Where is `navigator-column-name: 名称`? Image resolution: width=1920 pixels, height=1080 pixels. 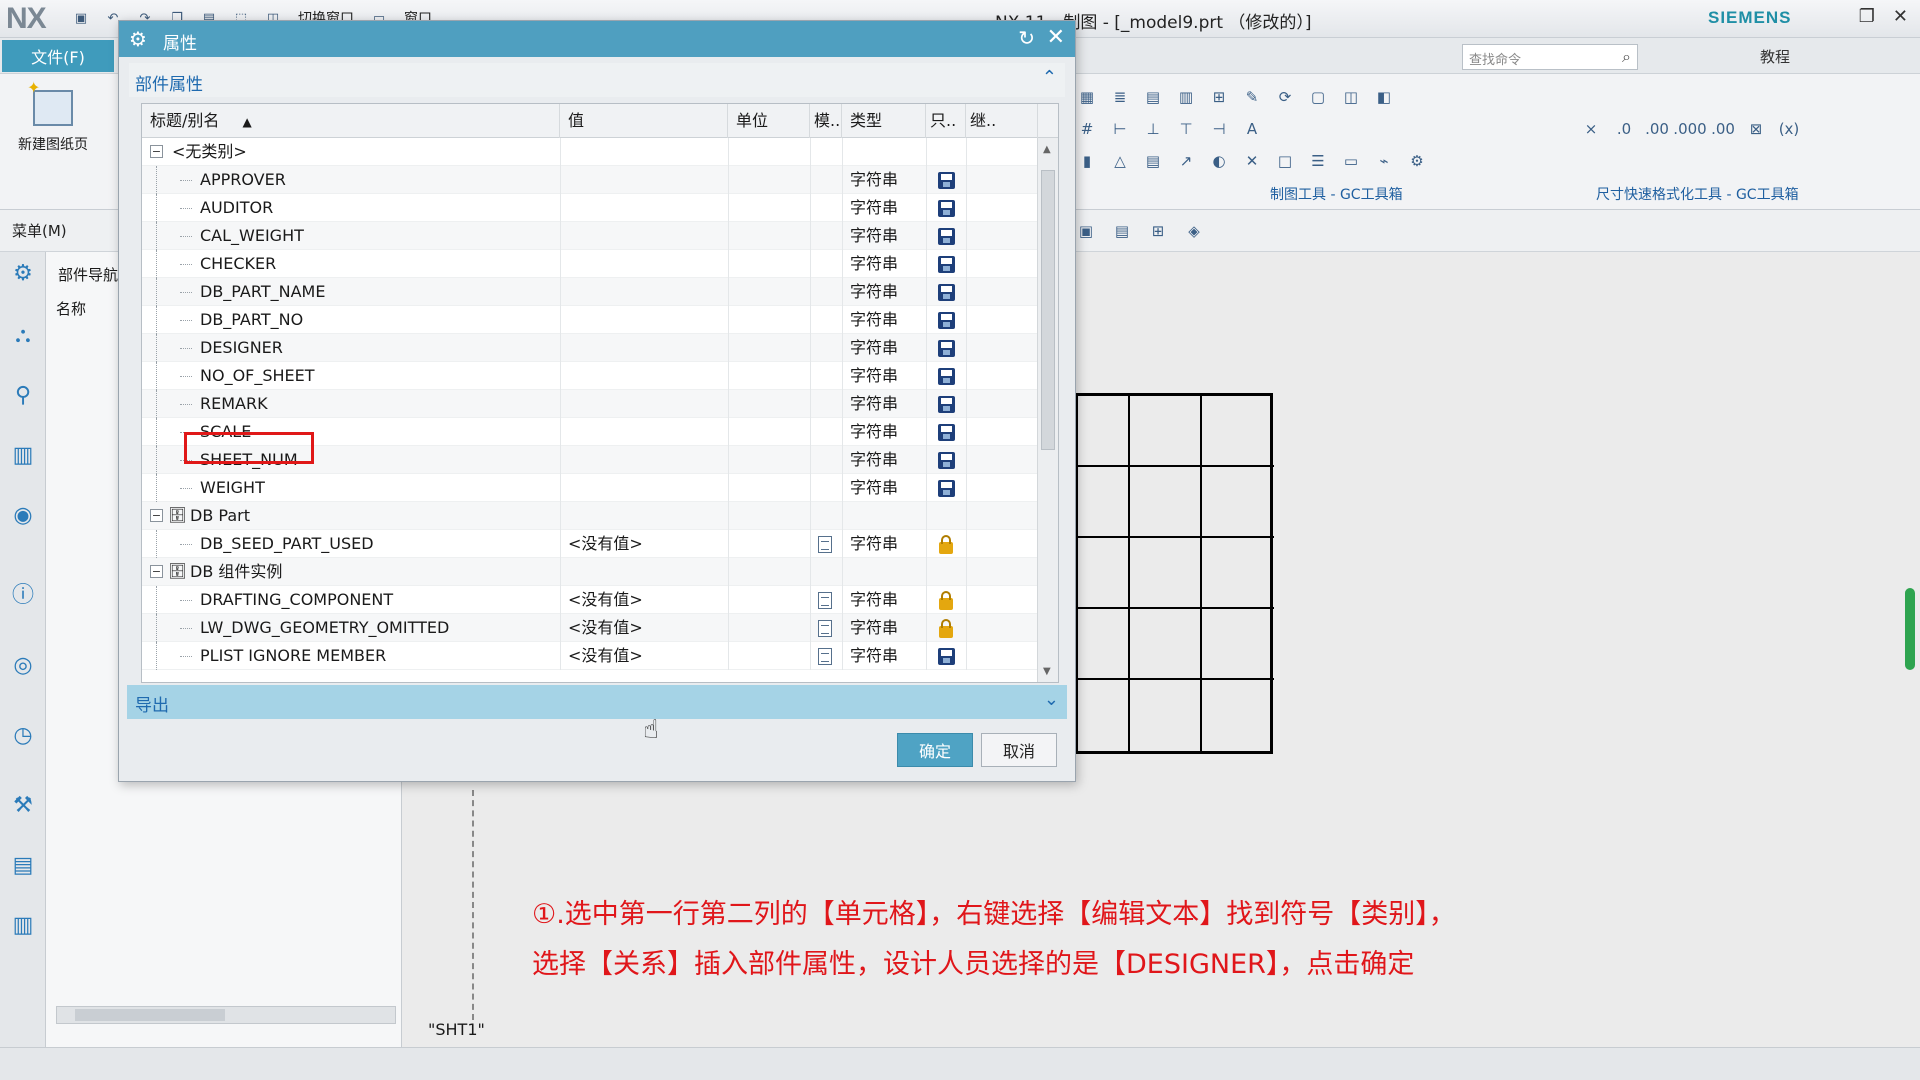
navigator-column-name: 名称 is located at coordinates (71, 308).